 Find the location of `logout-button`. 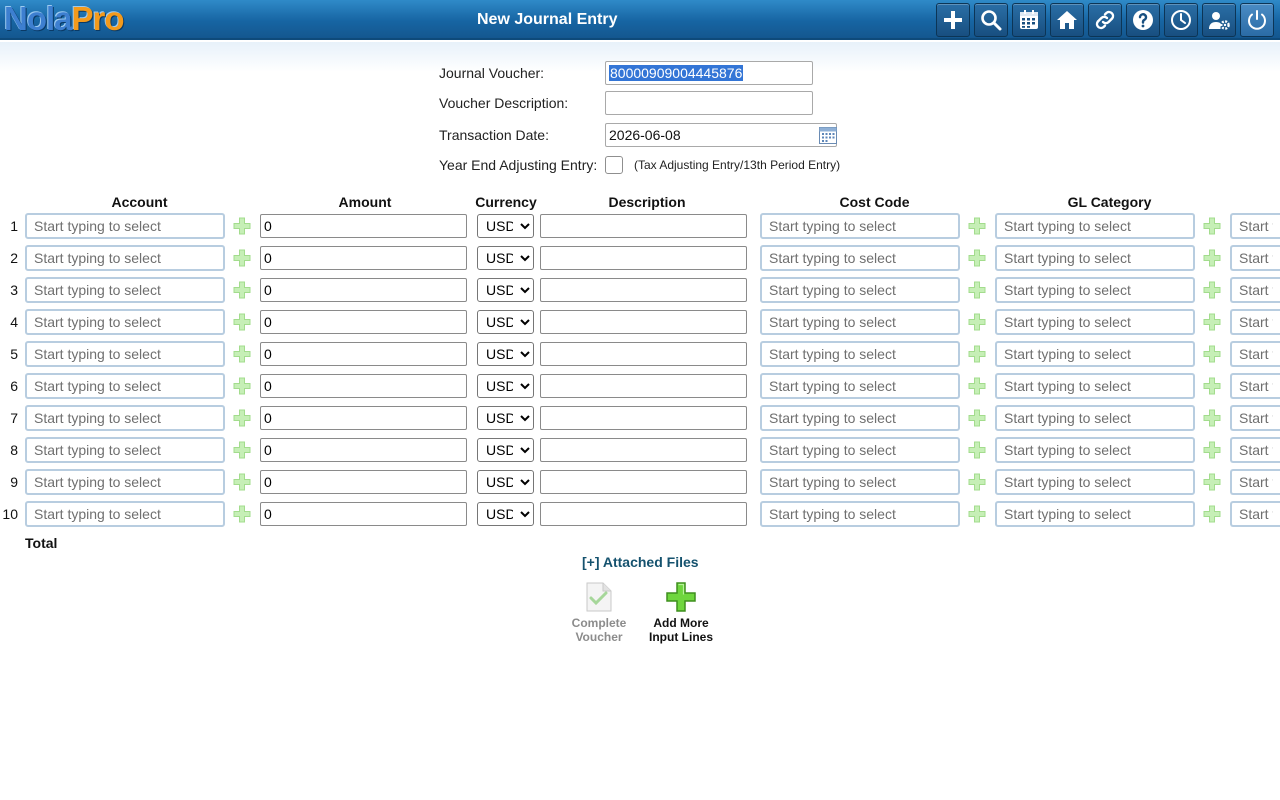

logout-button is located at coordinates (1257, 20).